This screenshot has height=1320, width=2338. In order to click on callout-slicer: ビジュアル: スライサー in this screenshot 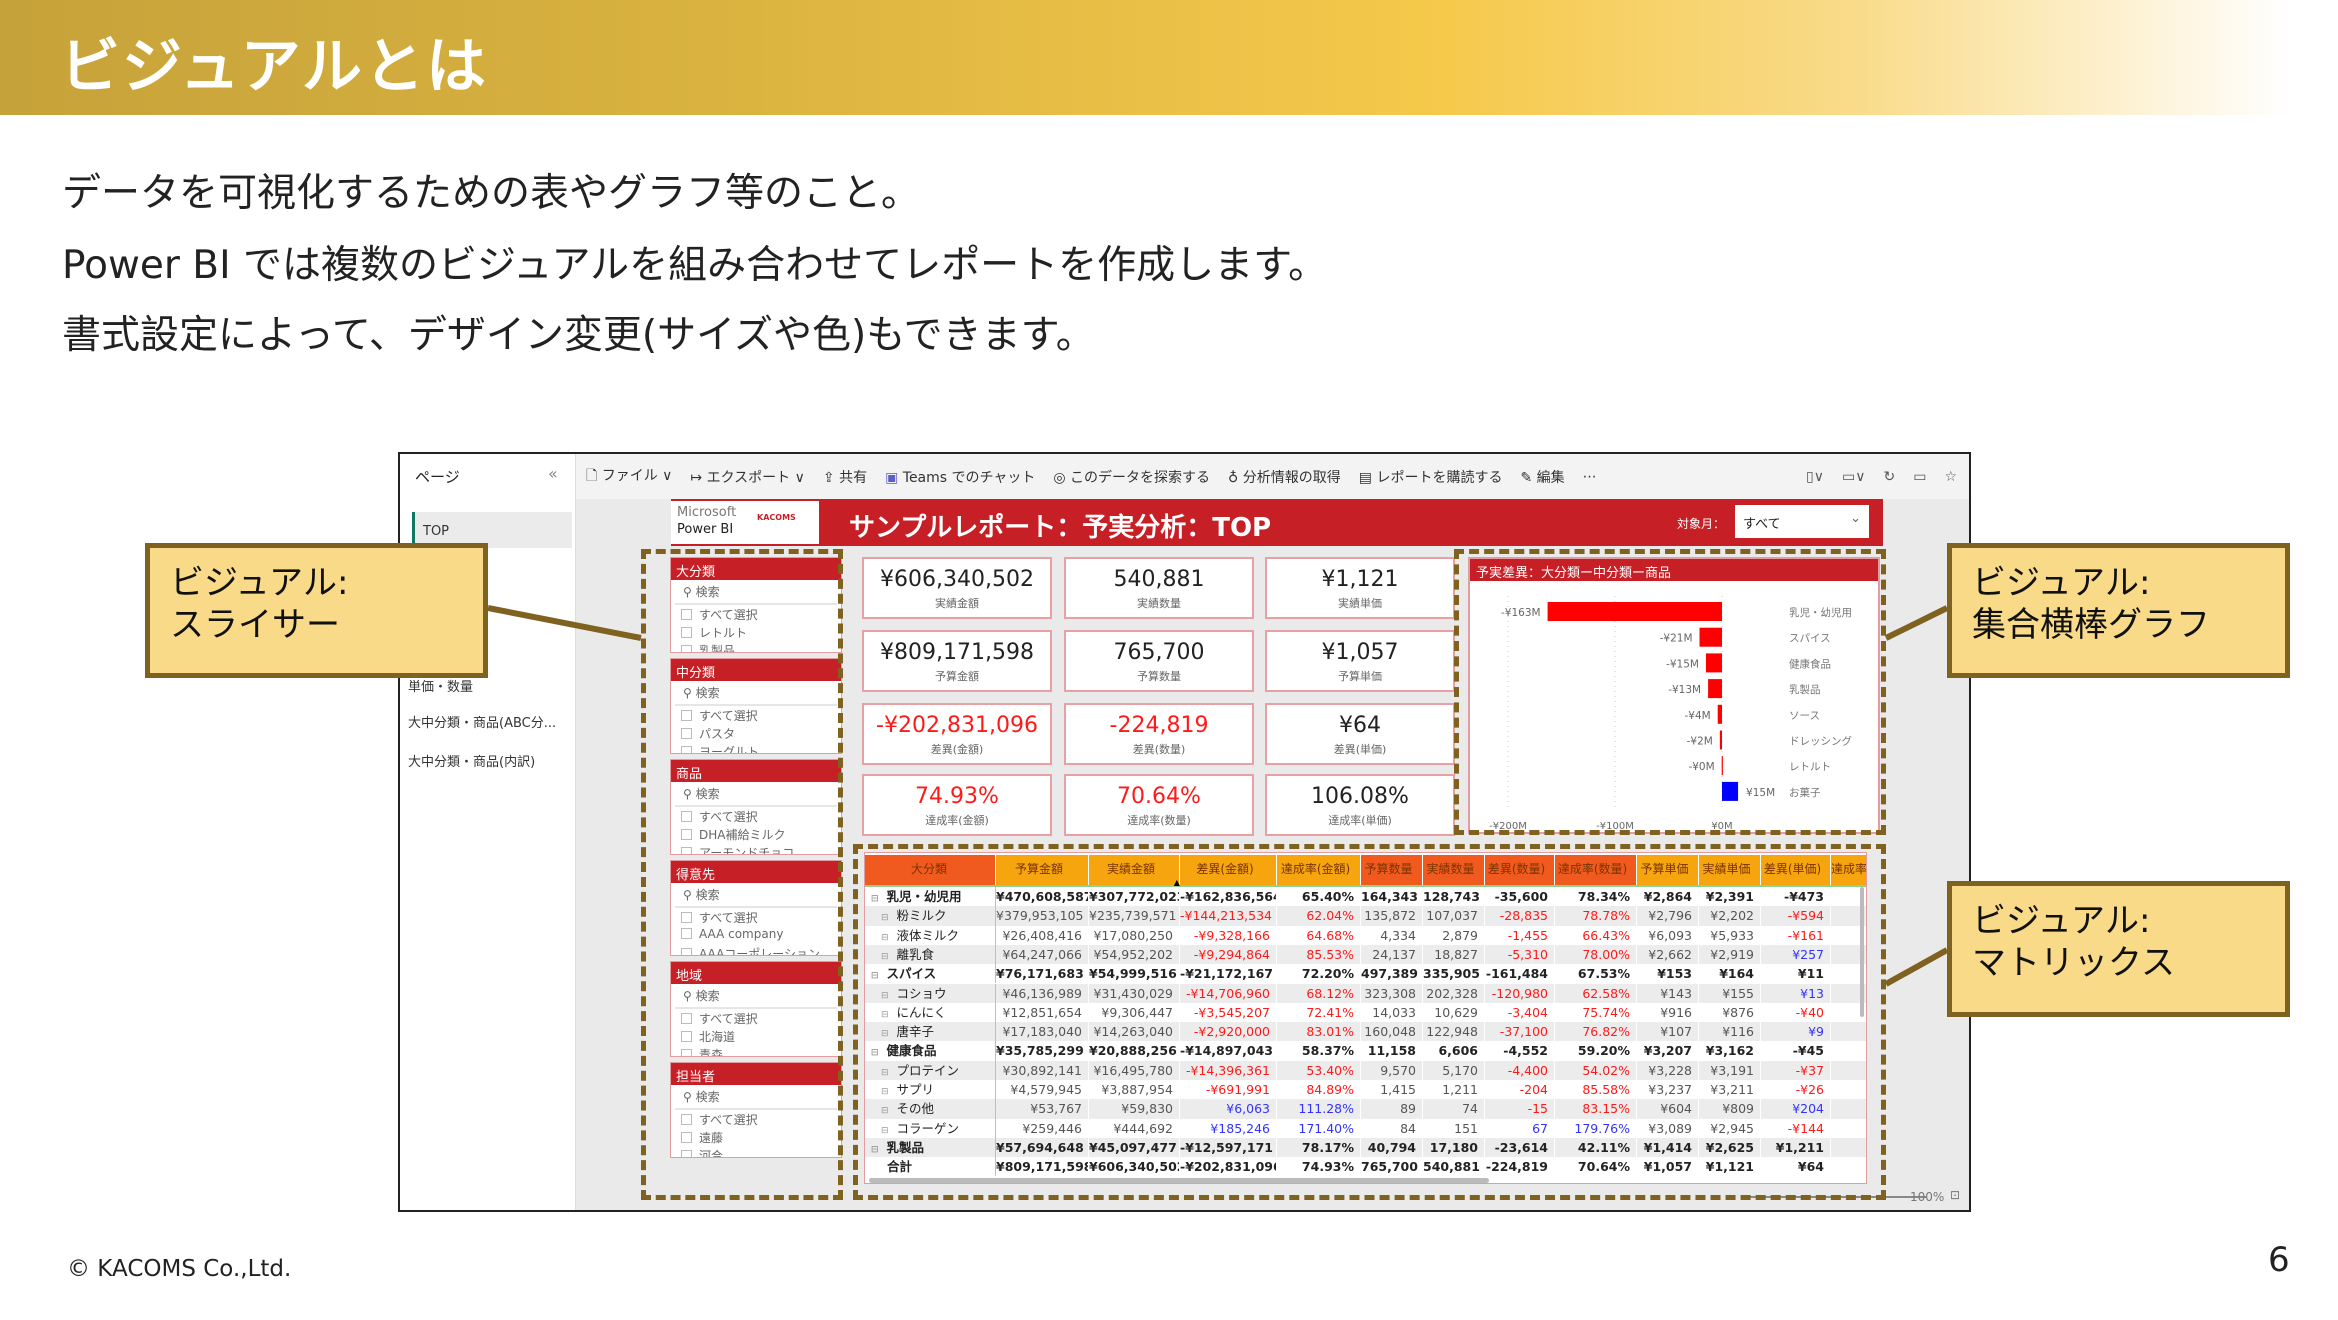, I will do `click(316, 610)`.